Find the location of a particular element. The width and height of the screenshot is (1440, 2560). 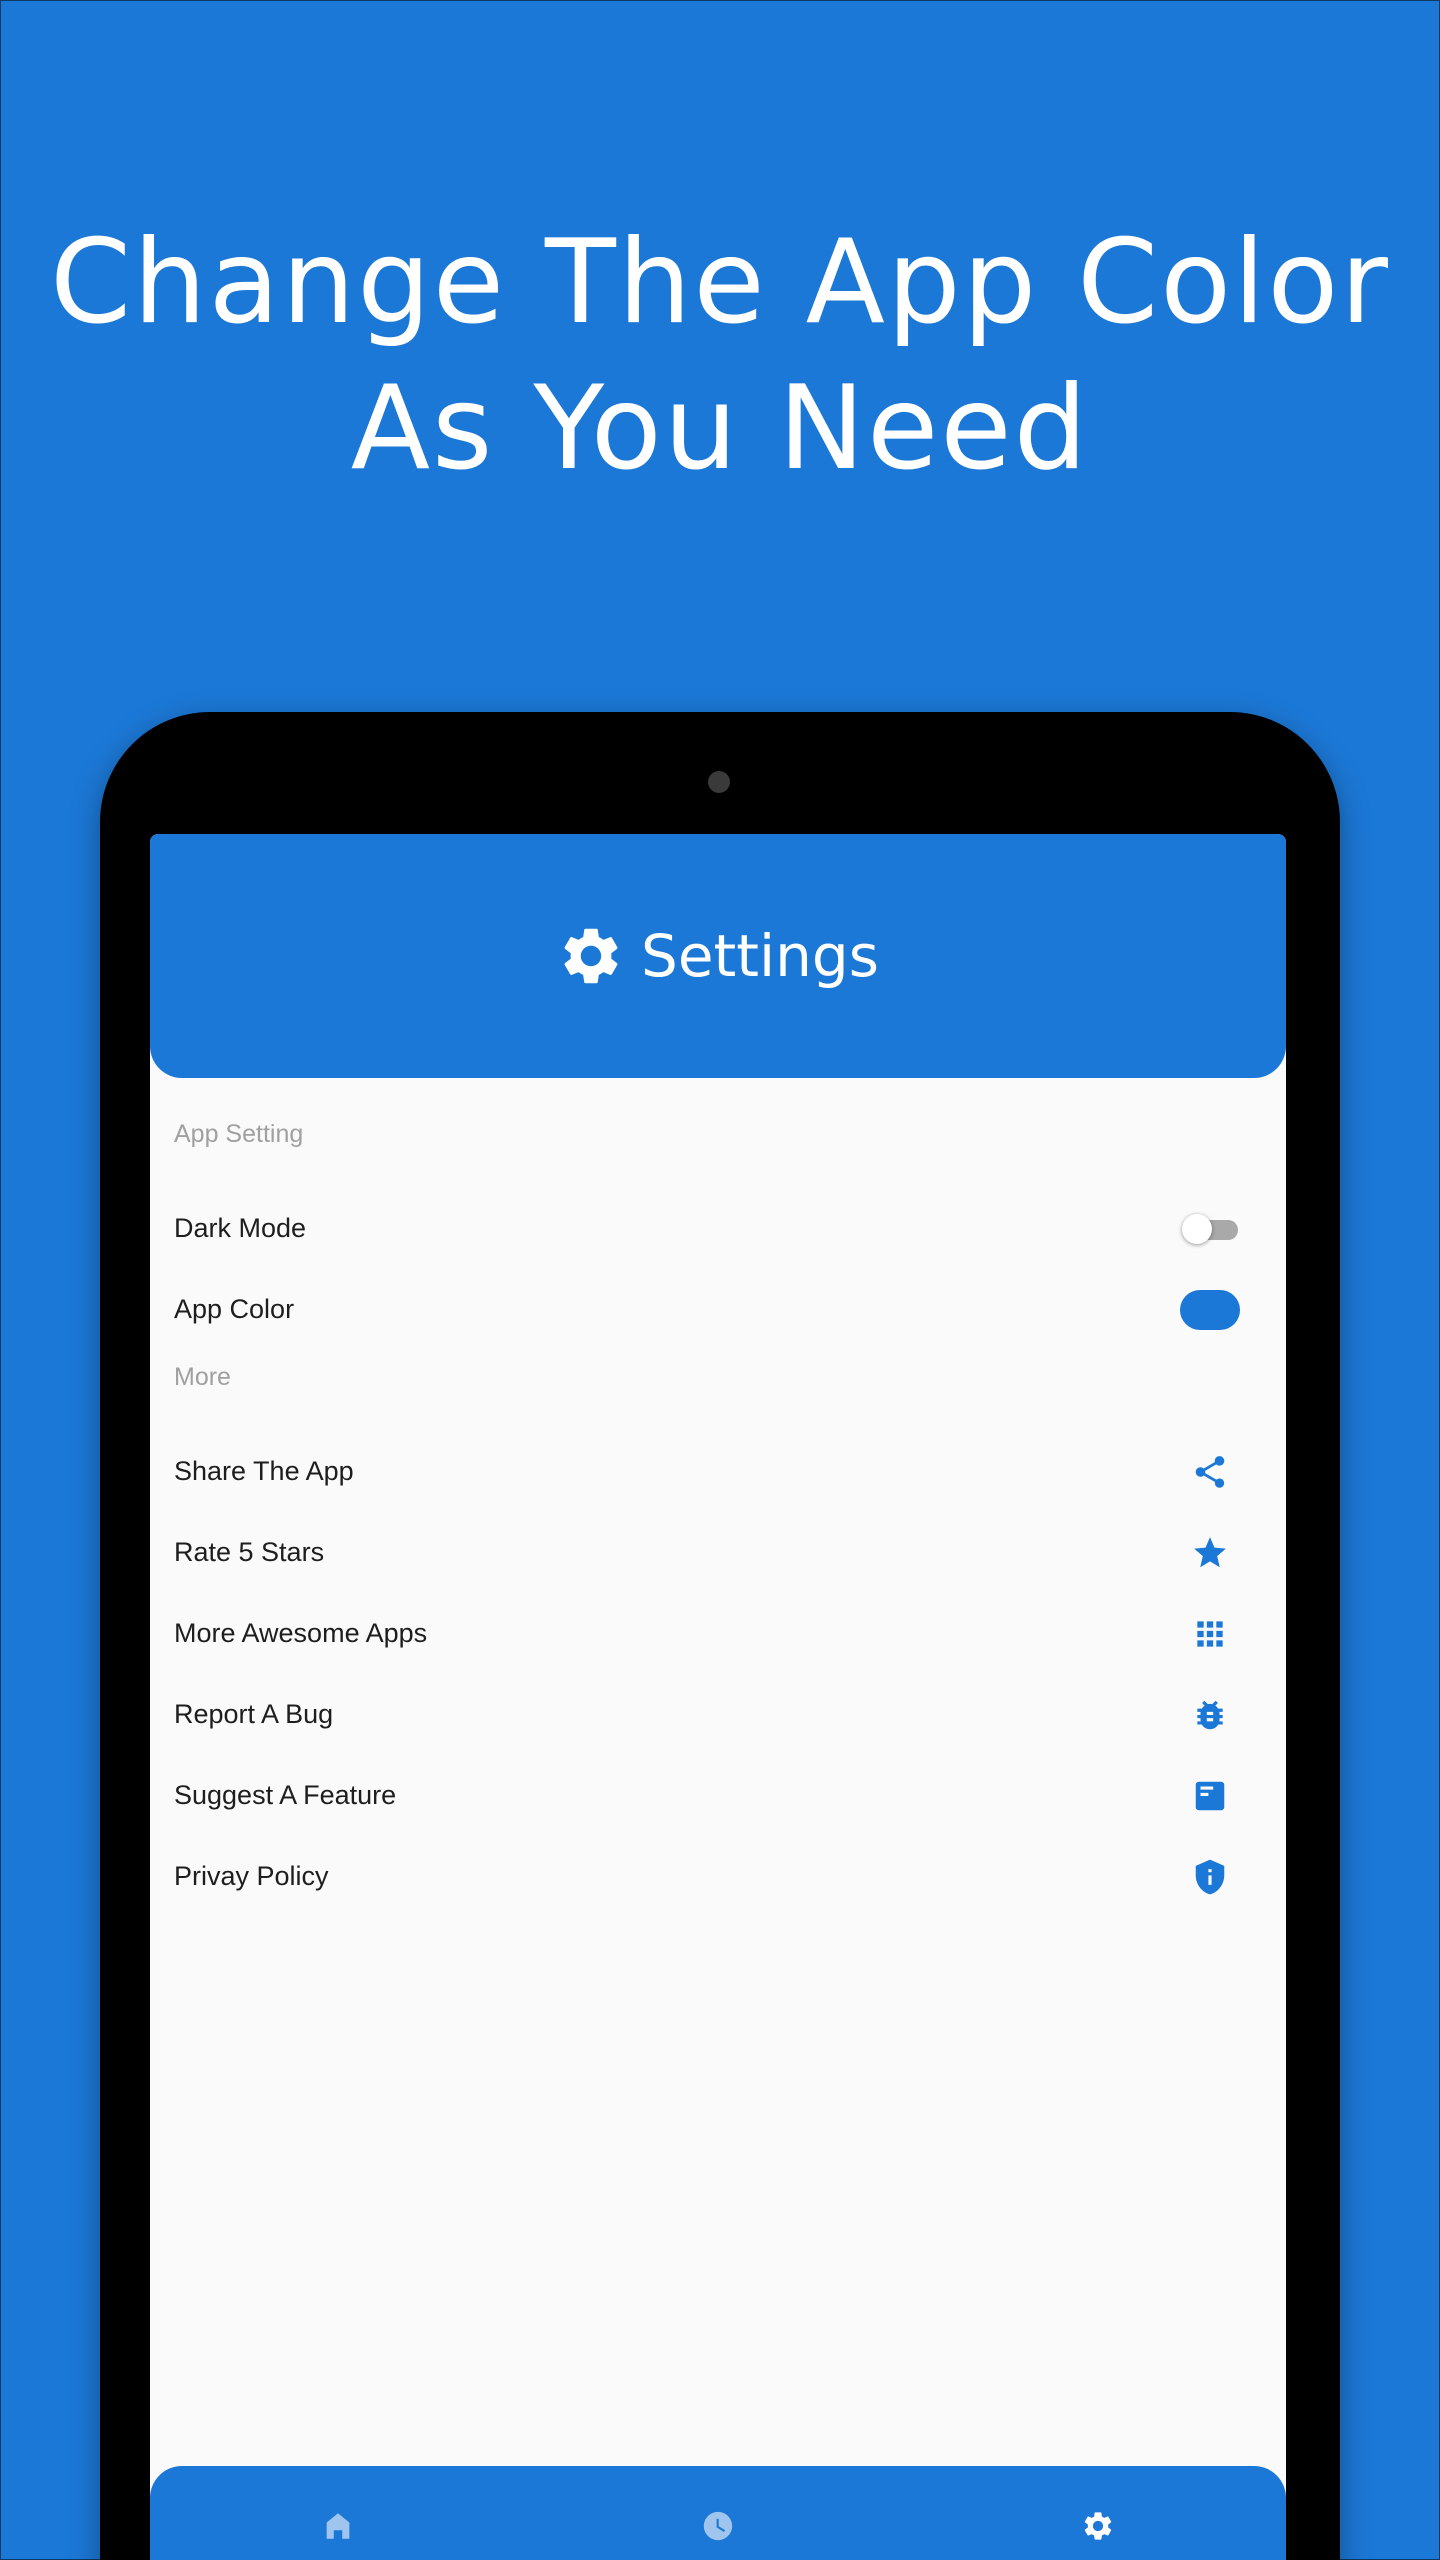

dark-mode-toggle is located at coordinates (1210, 1228).